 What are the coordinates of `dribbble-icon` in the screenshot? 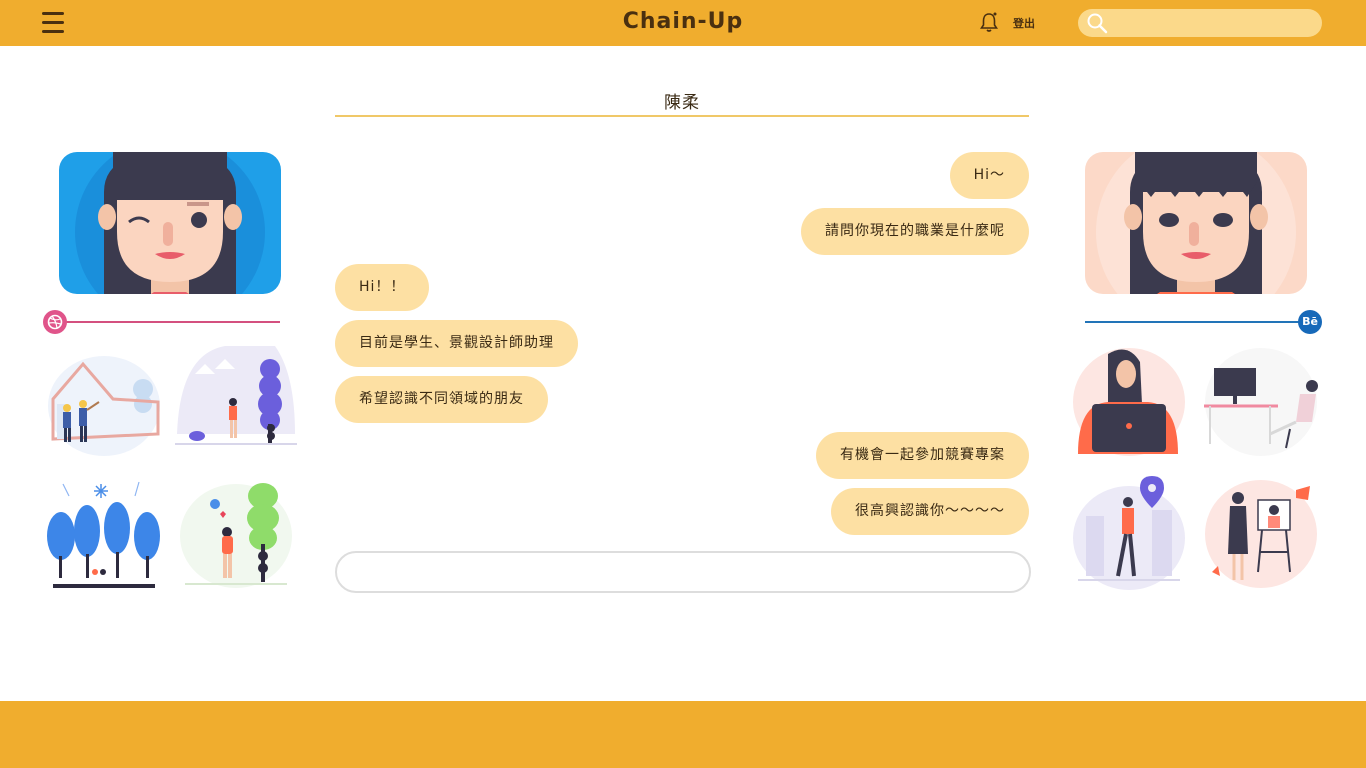 It's located at (55, 322).